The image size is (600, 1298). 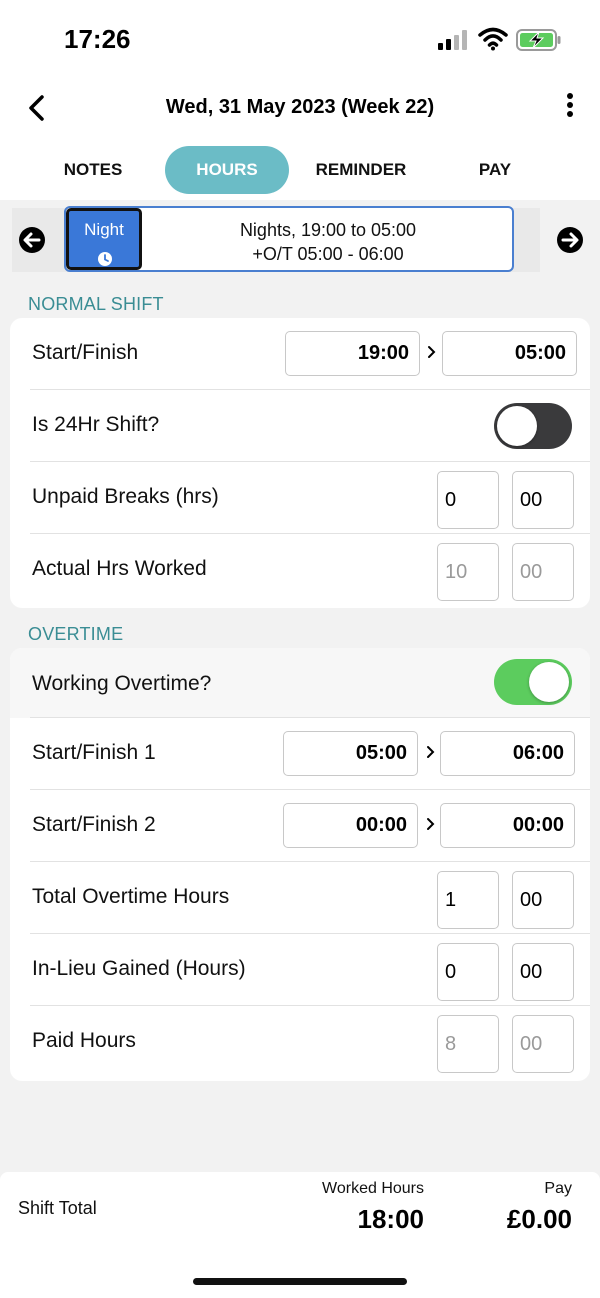 I want to click on paid-hours-label: Paid Hours, so click(x=84, y=1040).